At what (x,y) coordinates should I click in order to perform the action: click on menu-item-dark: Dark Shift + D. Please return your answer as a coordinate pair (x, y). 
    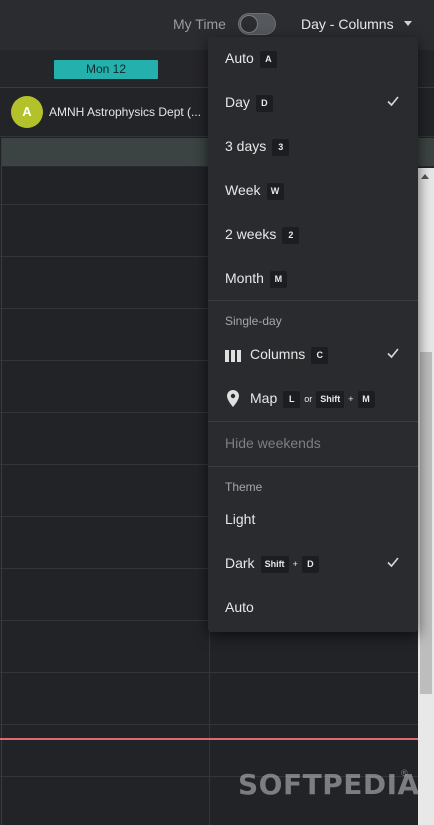
    Looking at the image, I should click on (313, 564).